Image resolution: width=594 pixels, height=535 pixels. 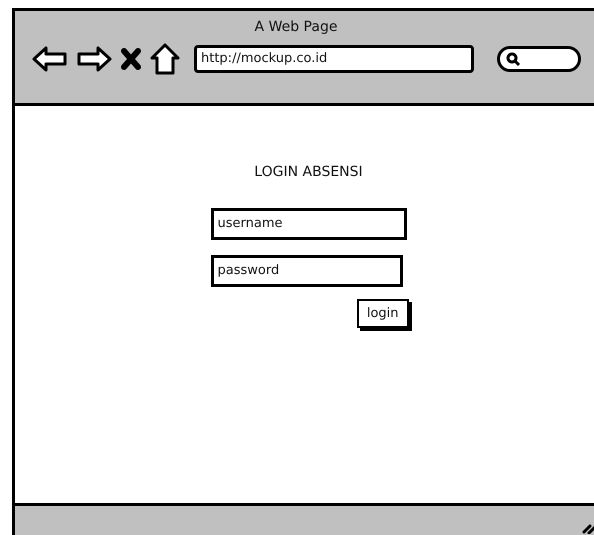 I want to click on forward-icon, so click(x=94, y=59).